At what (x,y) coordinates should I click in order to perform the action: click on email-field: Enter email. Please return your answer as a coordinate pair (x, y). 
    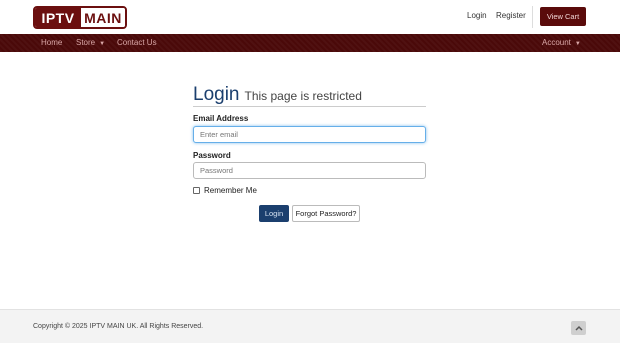
    Looking at the image, I should click on (309, 134).